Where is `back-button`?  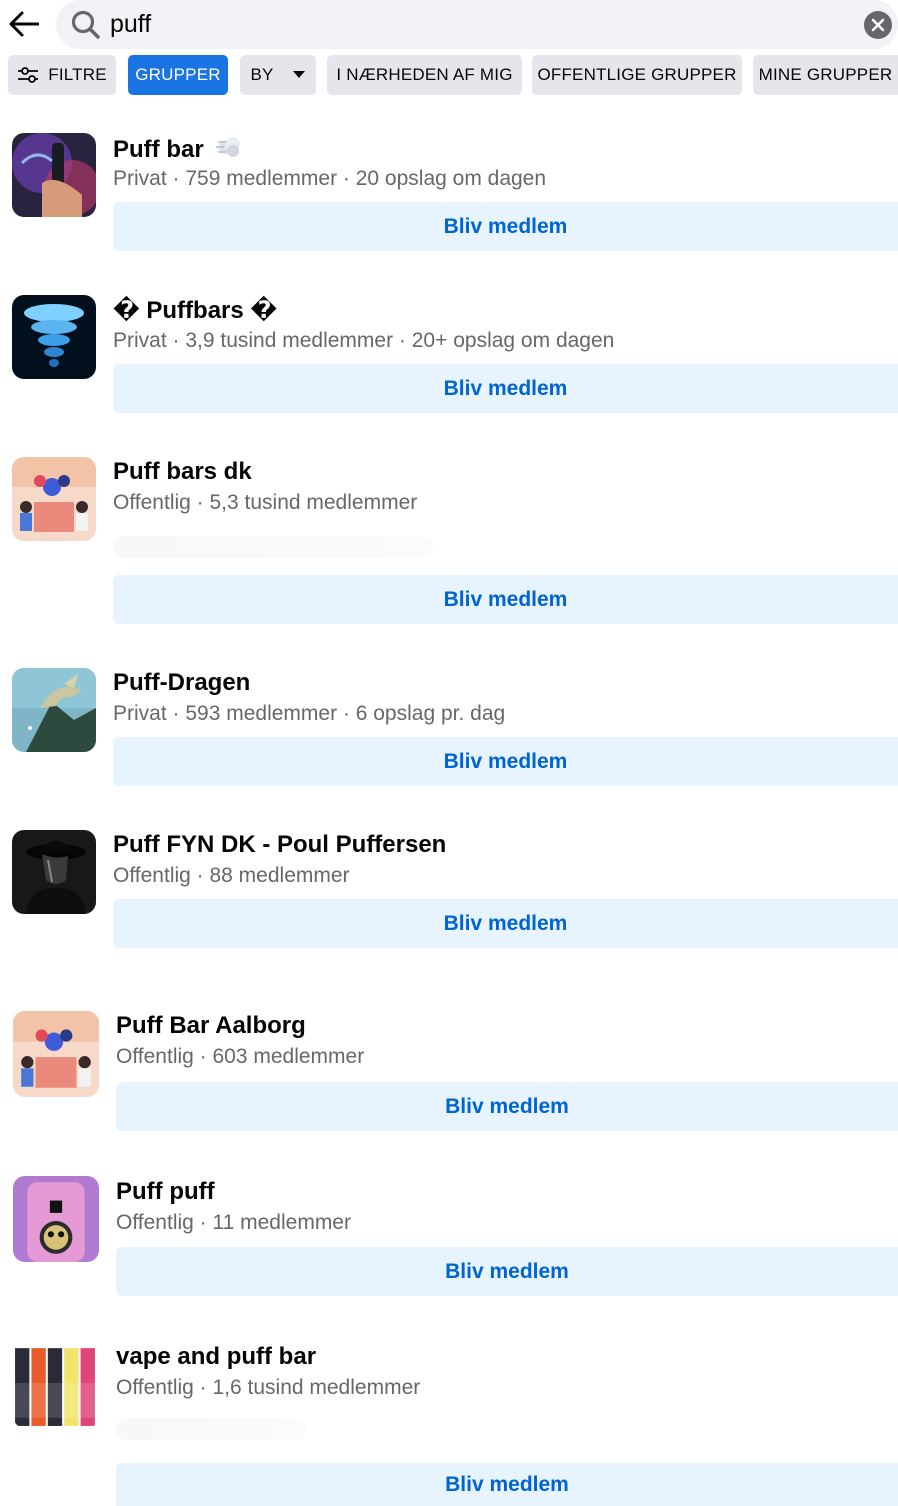 back-button is located at coordinates (24, 24).